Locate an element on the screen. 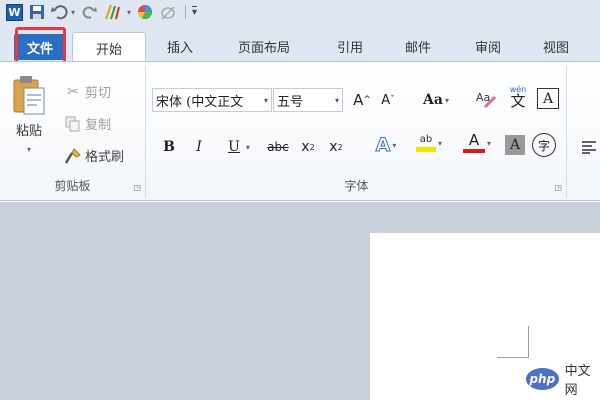 The width and height of the screenshot is (600, 400). subscript-label: x is located at coordinates (305, 147).